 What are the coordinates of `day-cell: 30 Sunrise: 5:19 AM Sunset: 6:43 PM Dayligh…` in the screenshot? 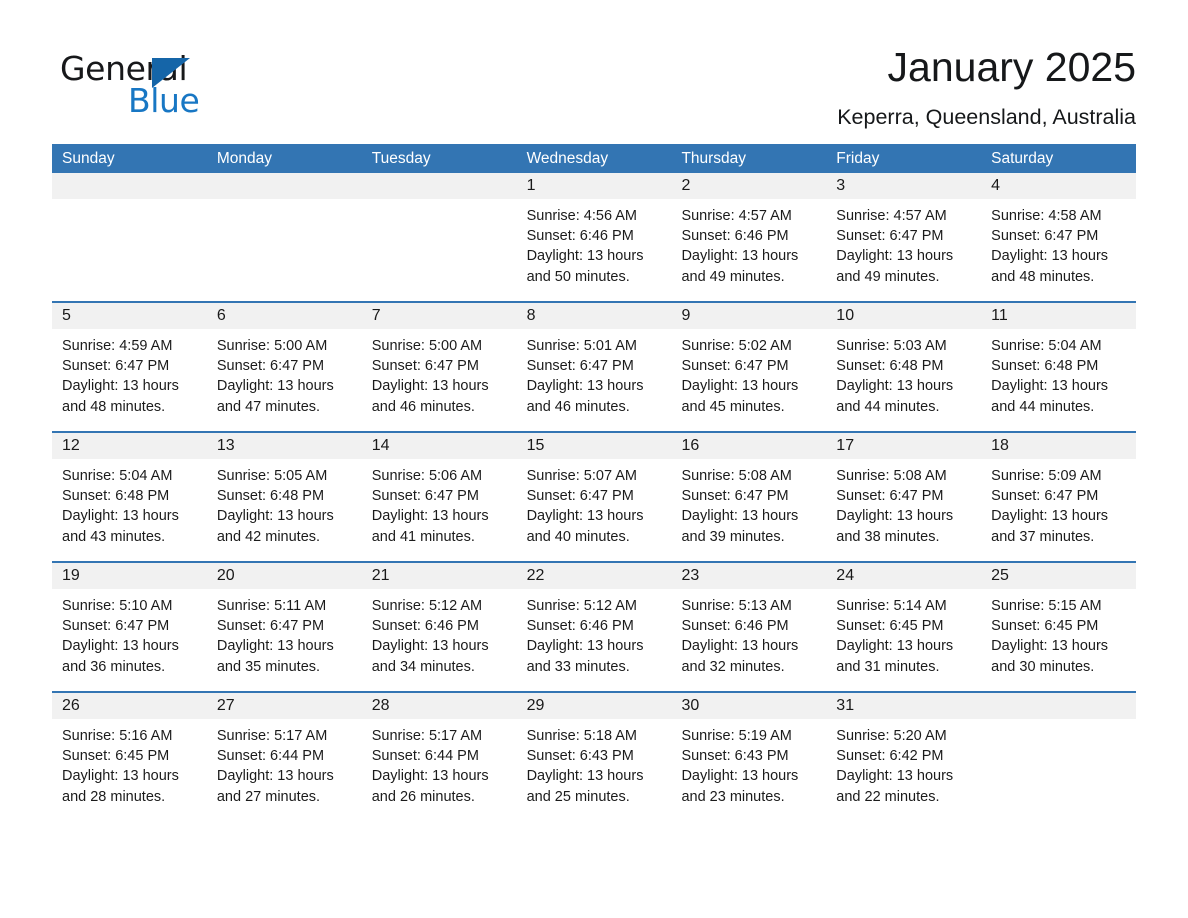 It's located at (749, 753).